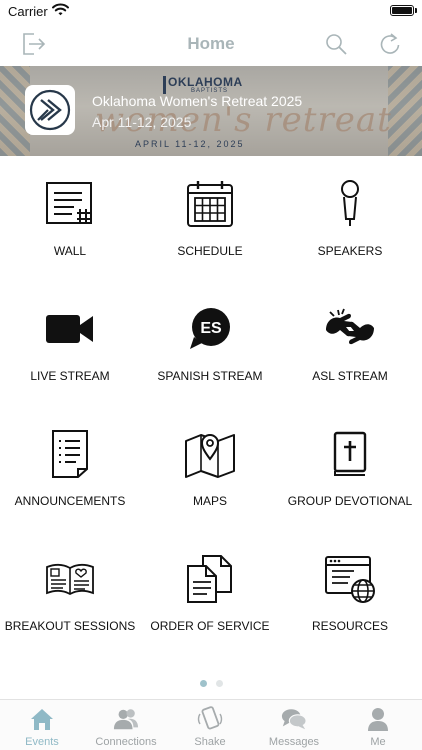 This screenshot has width=422, height=750. I want to click on es-speech-bubble-icon: ES, so click(210, 329).